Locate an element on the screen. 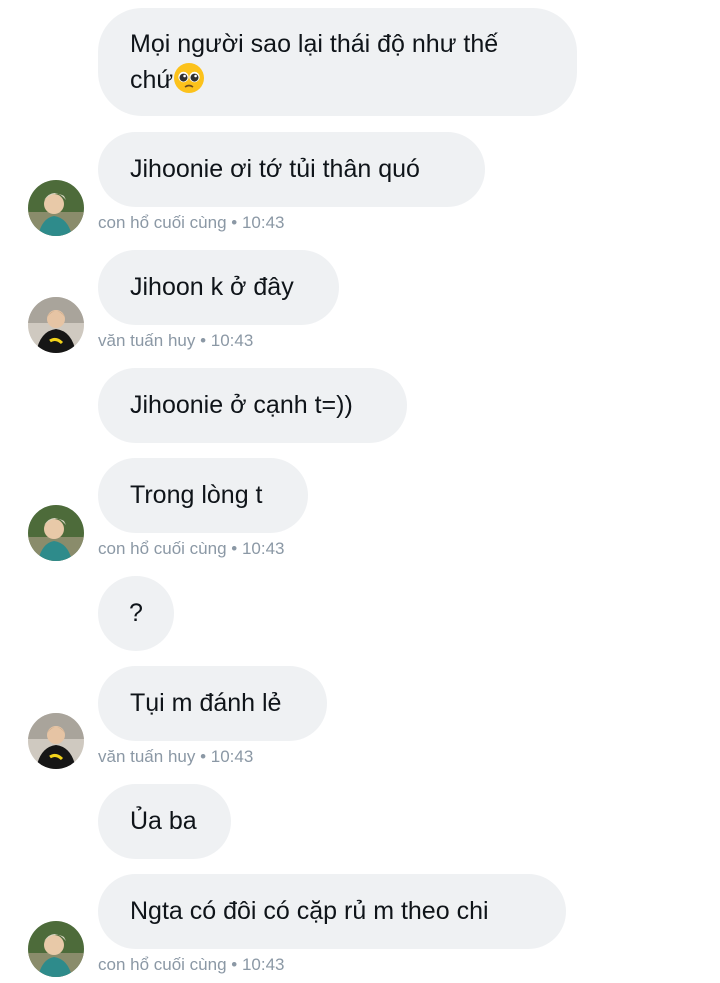  message-bubble: Trong lòng t is located at coordinates (203, 495).